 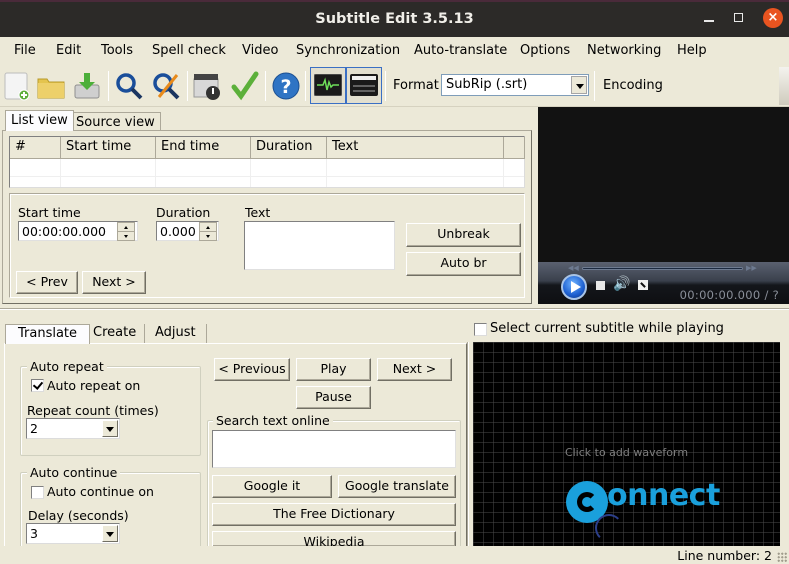 I want to click on tab-source-view: Source view, so click(x=115, y=121).